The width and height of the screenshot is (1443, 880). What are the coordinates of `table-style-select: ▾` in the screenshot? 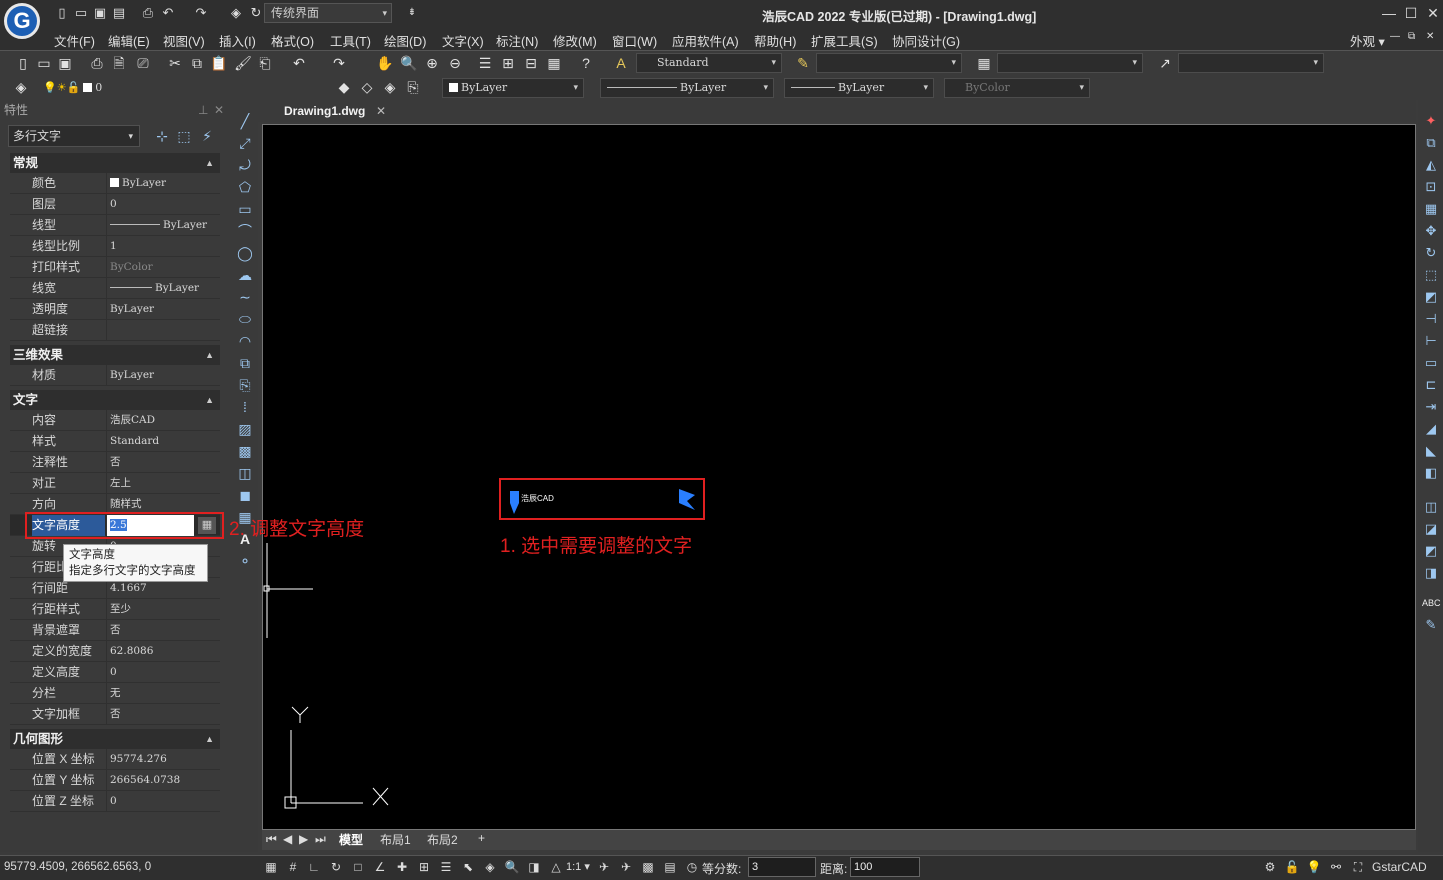 It's located at (1070, 63).